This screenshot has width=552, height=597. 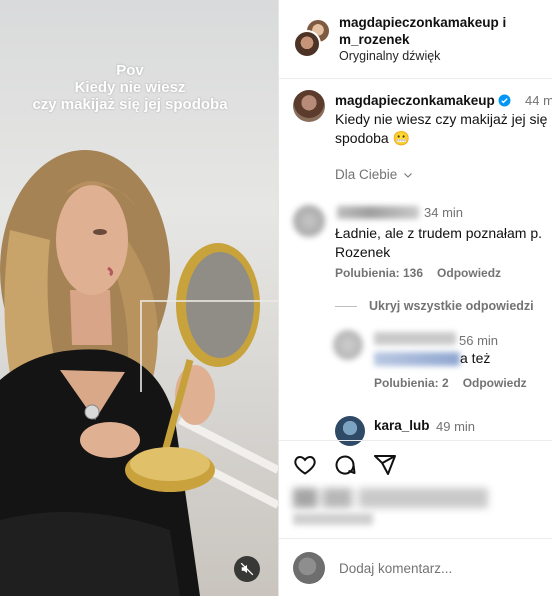 I want to click on hide-replies-button: Ukryj wszystkie odpowiedzi, so click(x=434, y=306).